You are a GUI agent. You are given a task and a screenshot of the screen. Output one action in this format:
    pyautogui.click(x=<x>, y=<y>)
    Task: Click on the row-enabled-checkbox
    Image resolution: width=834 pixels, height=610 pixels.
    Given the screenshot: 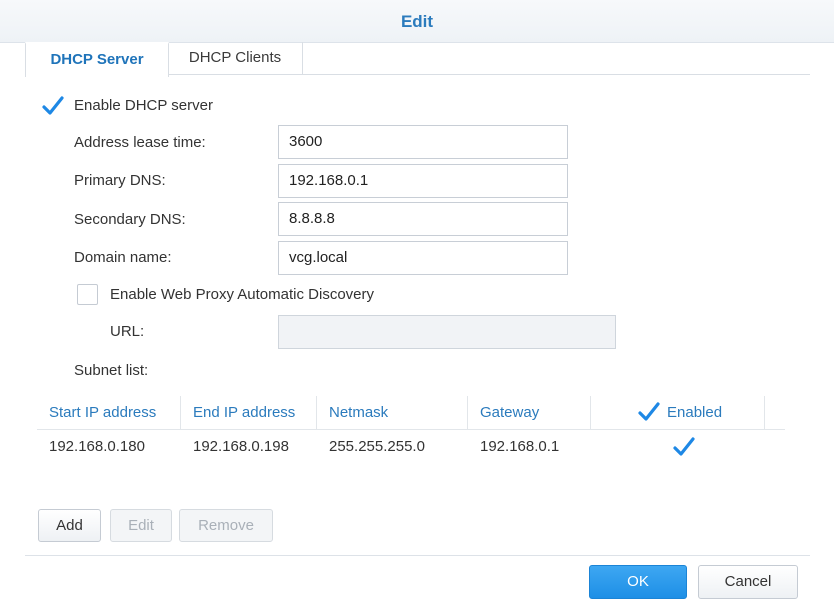 What is the action you would take?
    pyautogui.click(x=684, y=447)
    